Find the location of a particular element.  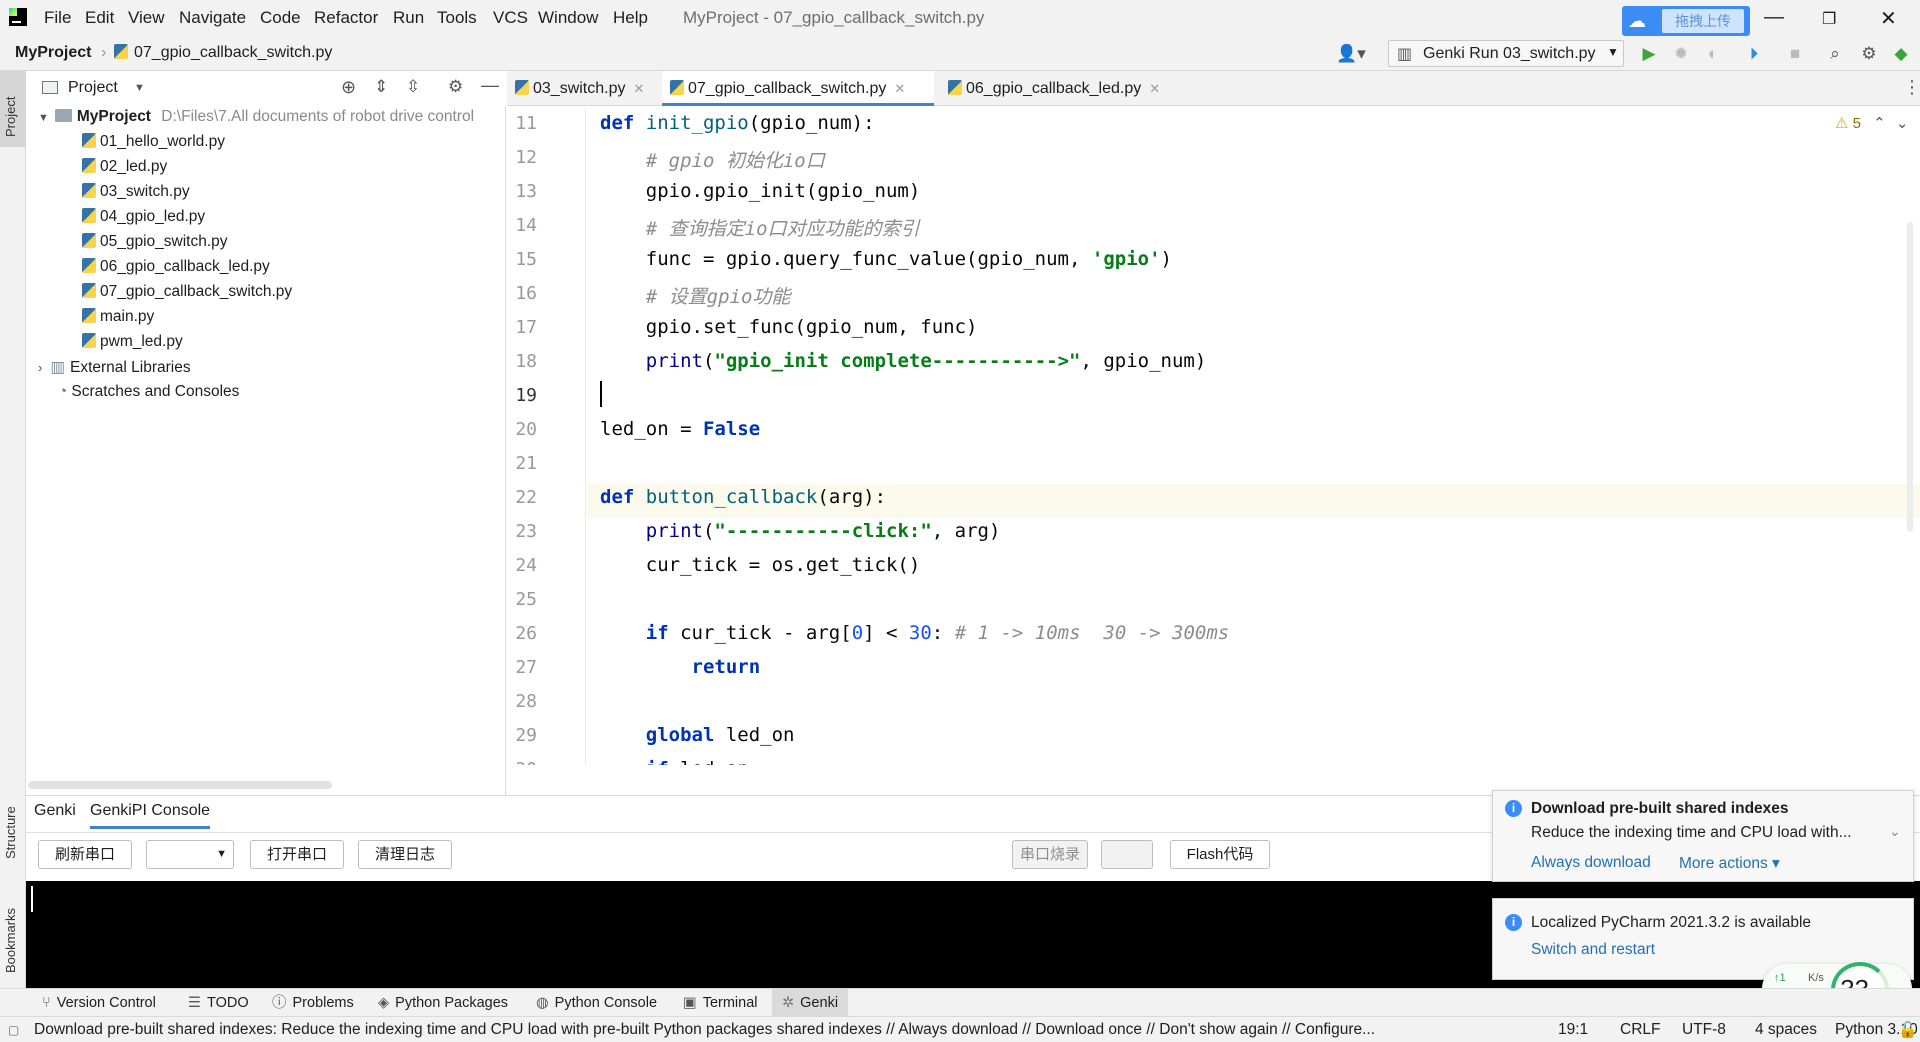

horizontal-scrollbar is located at coordinates (180, 785).